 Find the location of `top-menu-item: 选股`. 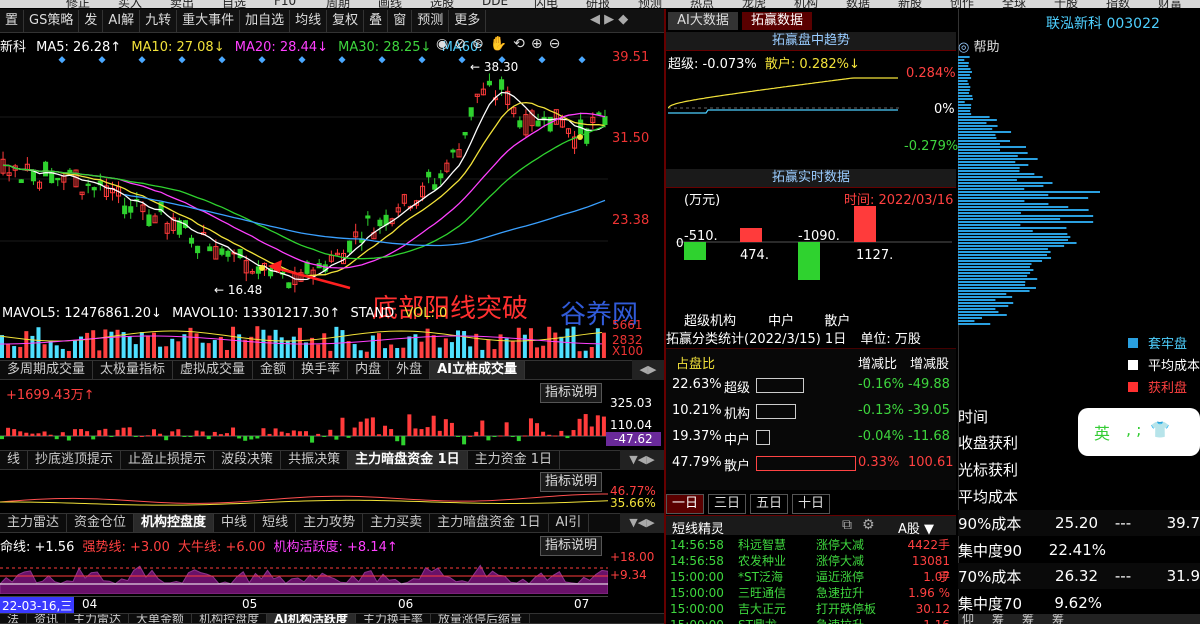

top-menu-item: 选股 is located at coordinates (442, 4).